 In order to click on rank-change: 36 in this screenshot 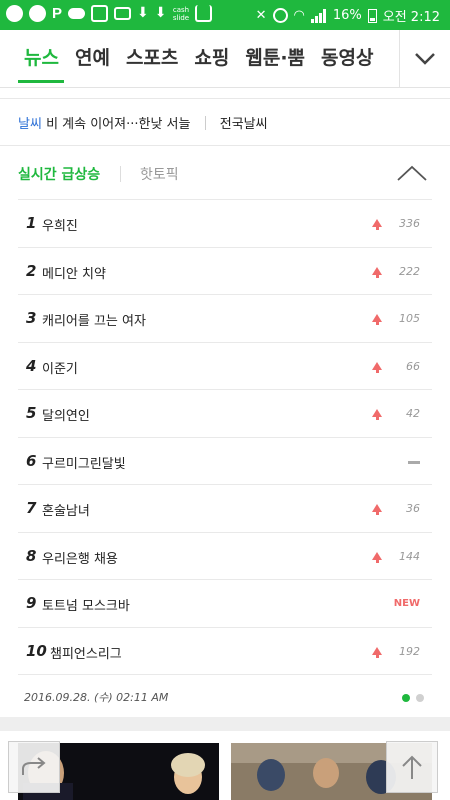, I will do `click(413, 508)`.